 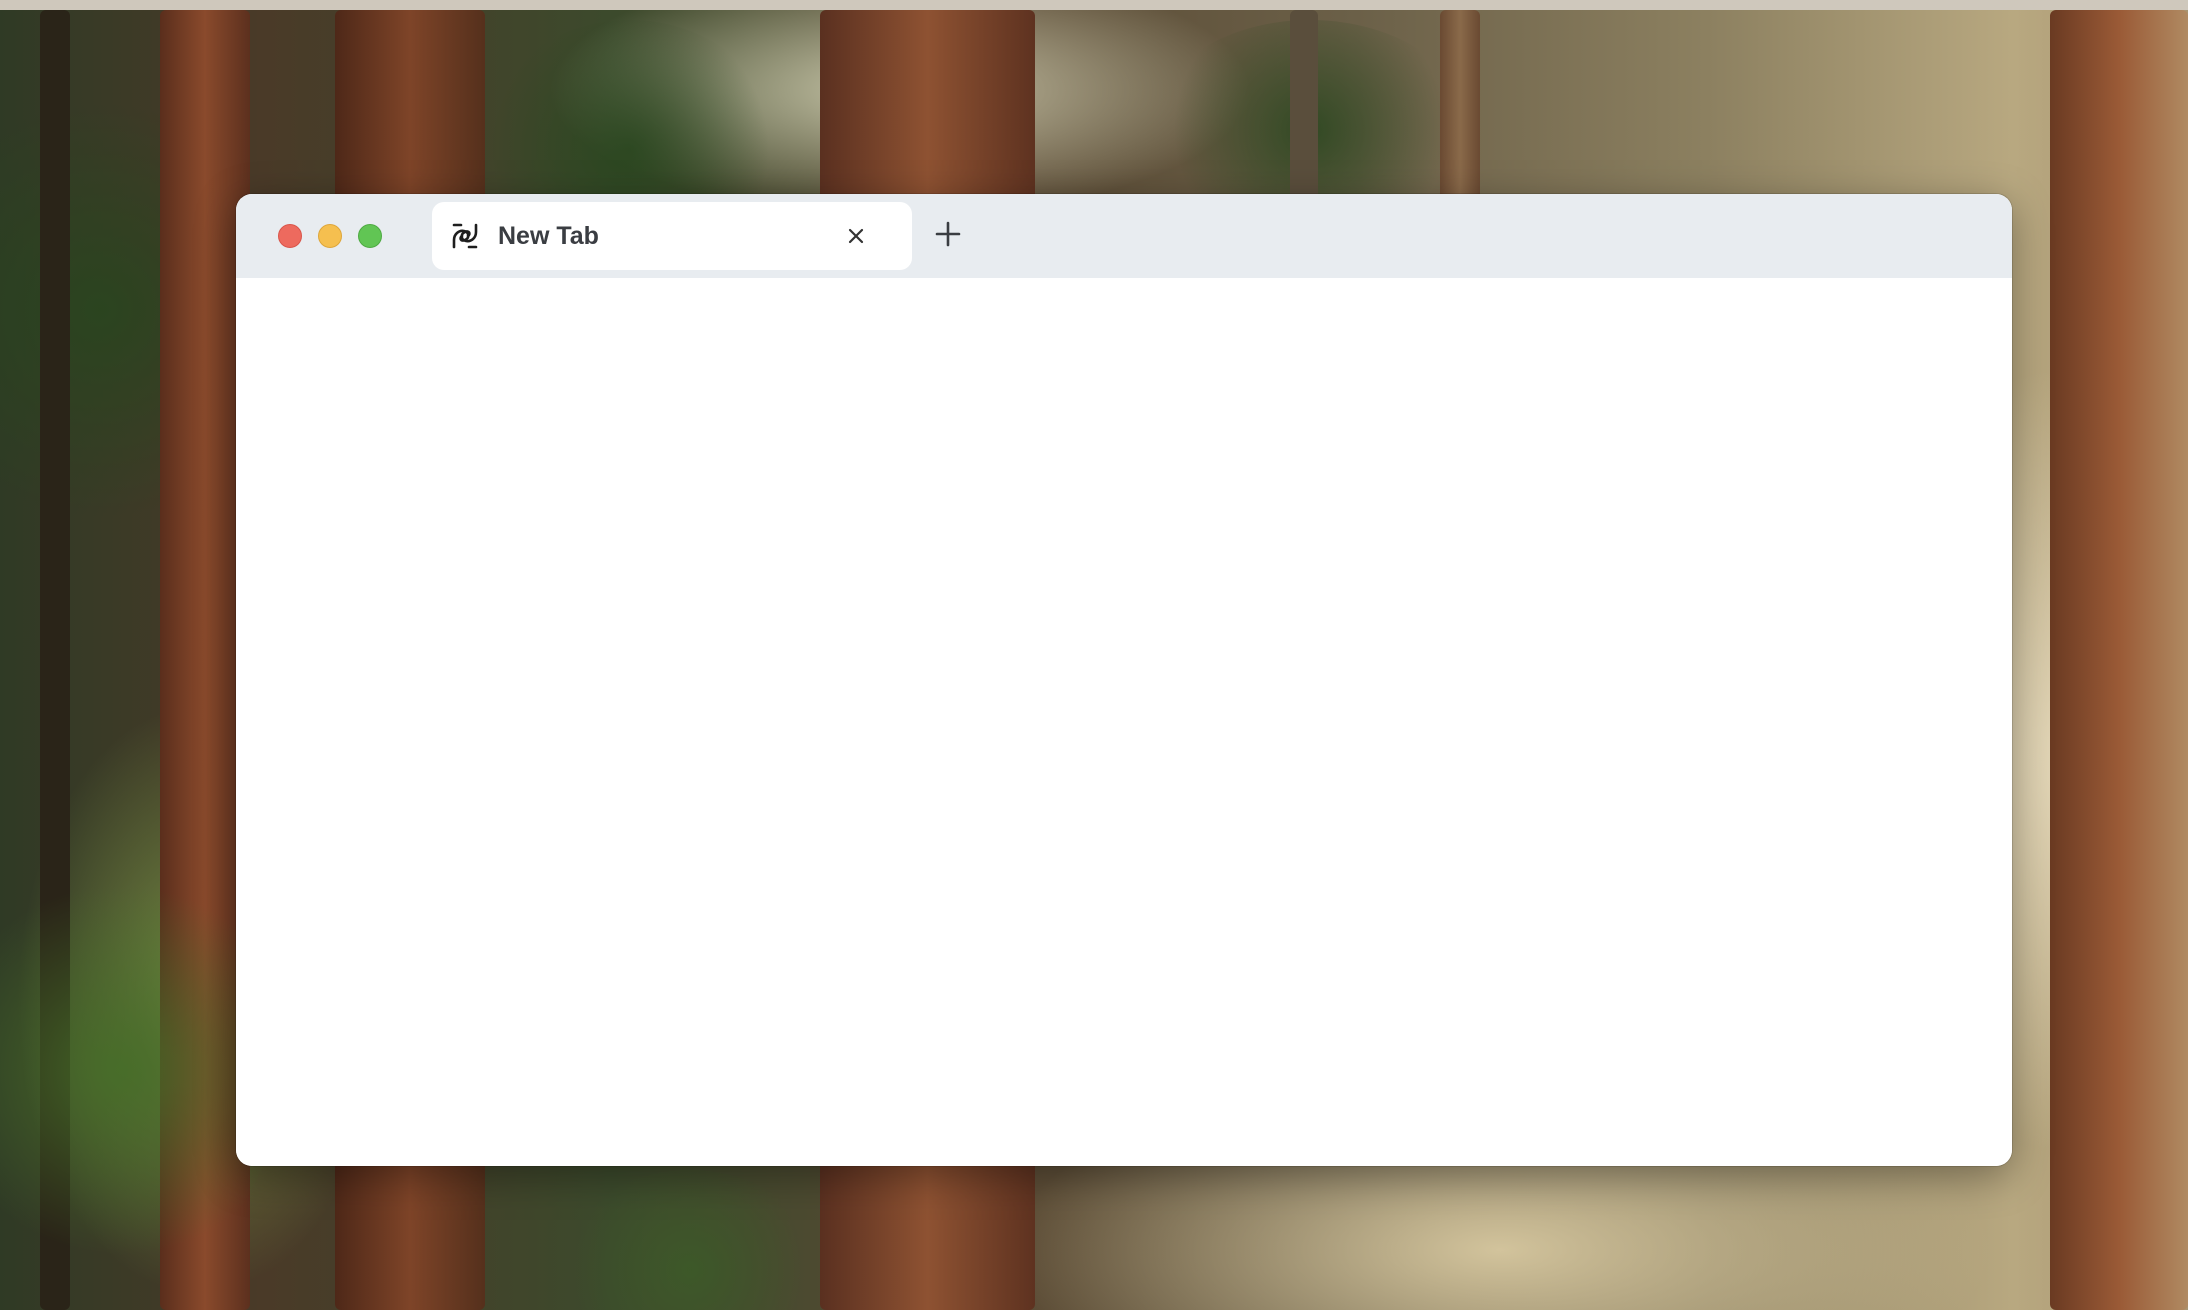 What do you see at coordinates (856, 236) in the screenshot?
I see `close-icon` at bounding box center [856, 236].